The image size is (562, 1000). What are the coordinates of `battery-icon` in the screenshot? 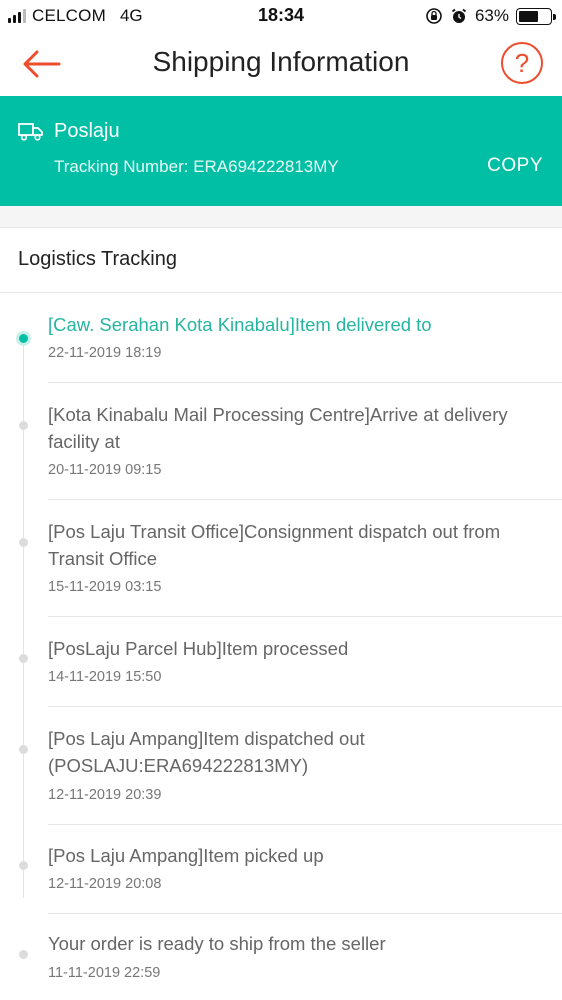 It's located at (536, 16).